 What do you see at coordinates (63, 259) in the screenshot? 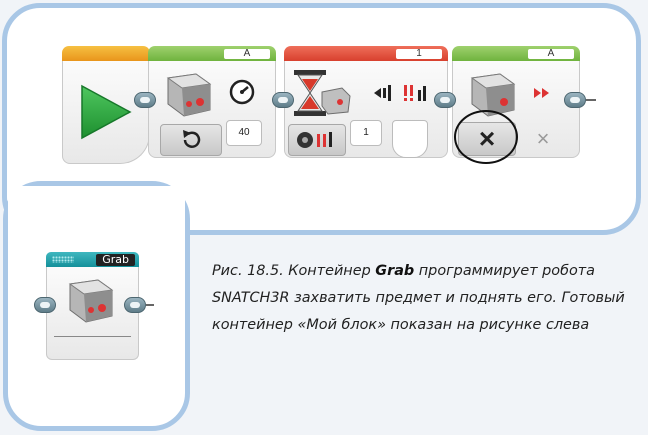
I see `grip-dots` at bounding box center [63, 259].